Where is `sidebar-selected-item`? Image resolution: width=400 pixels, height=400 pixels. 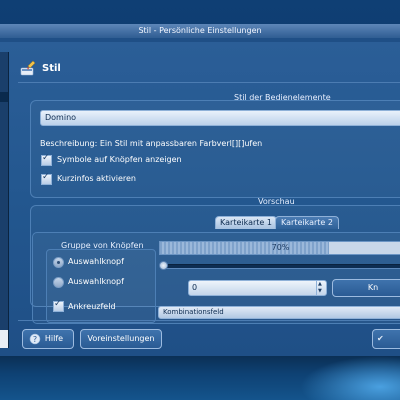
sidebar-selected-item is located at coordinates (4, 97).